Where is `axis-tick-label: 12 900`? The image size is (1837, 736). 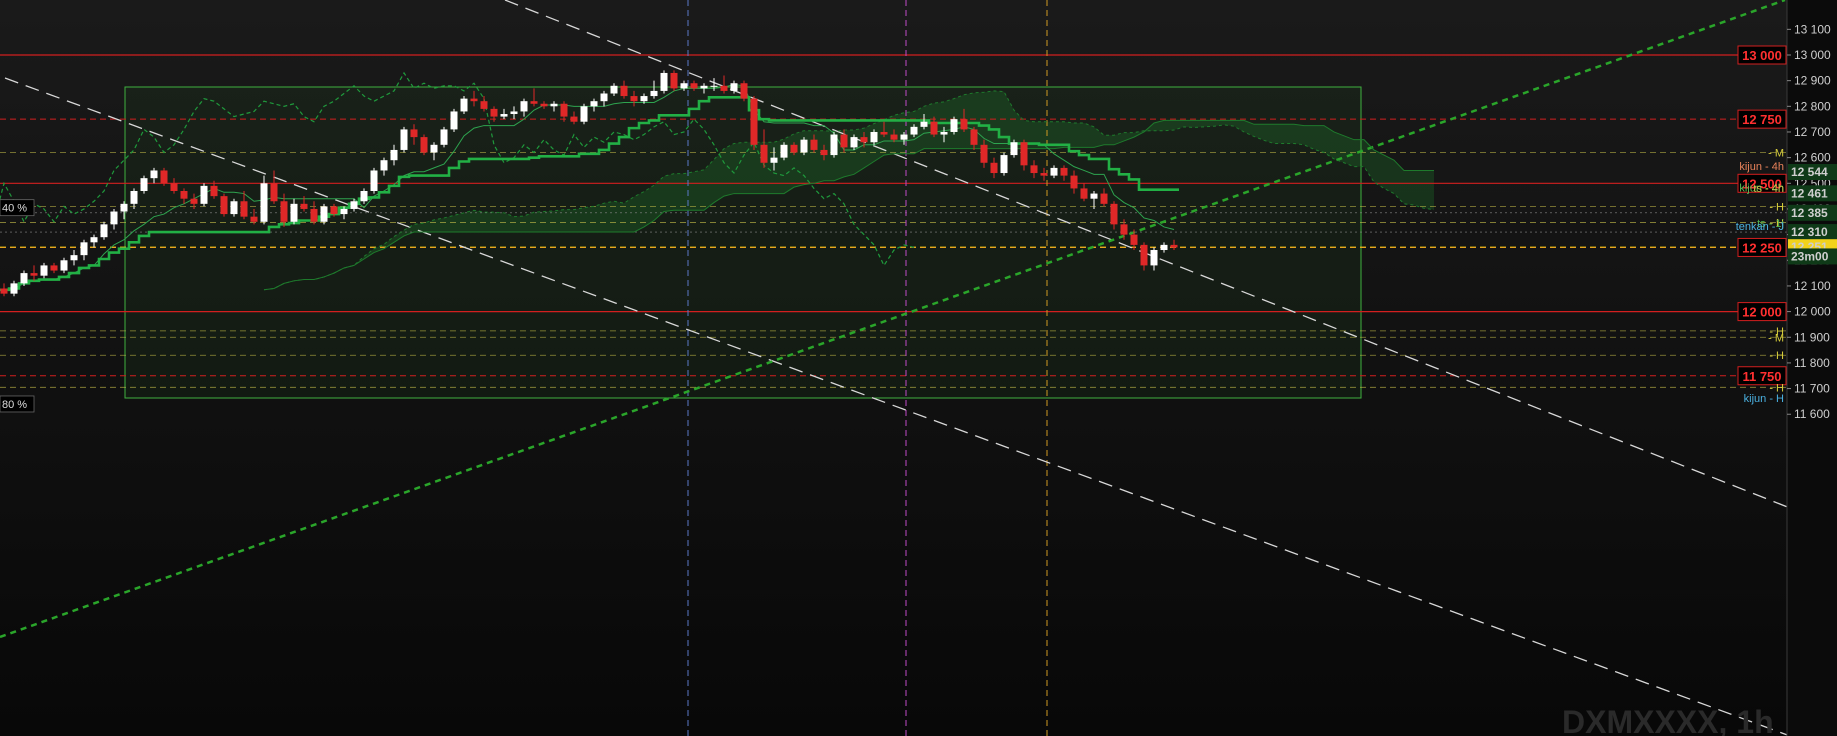 axis-tick-label: 12 900 is located at coordinates (1812, 81).